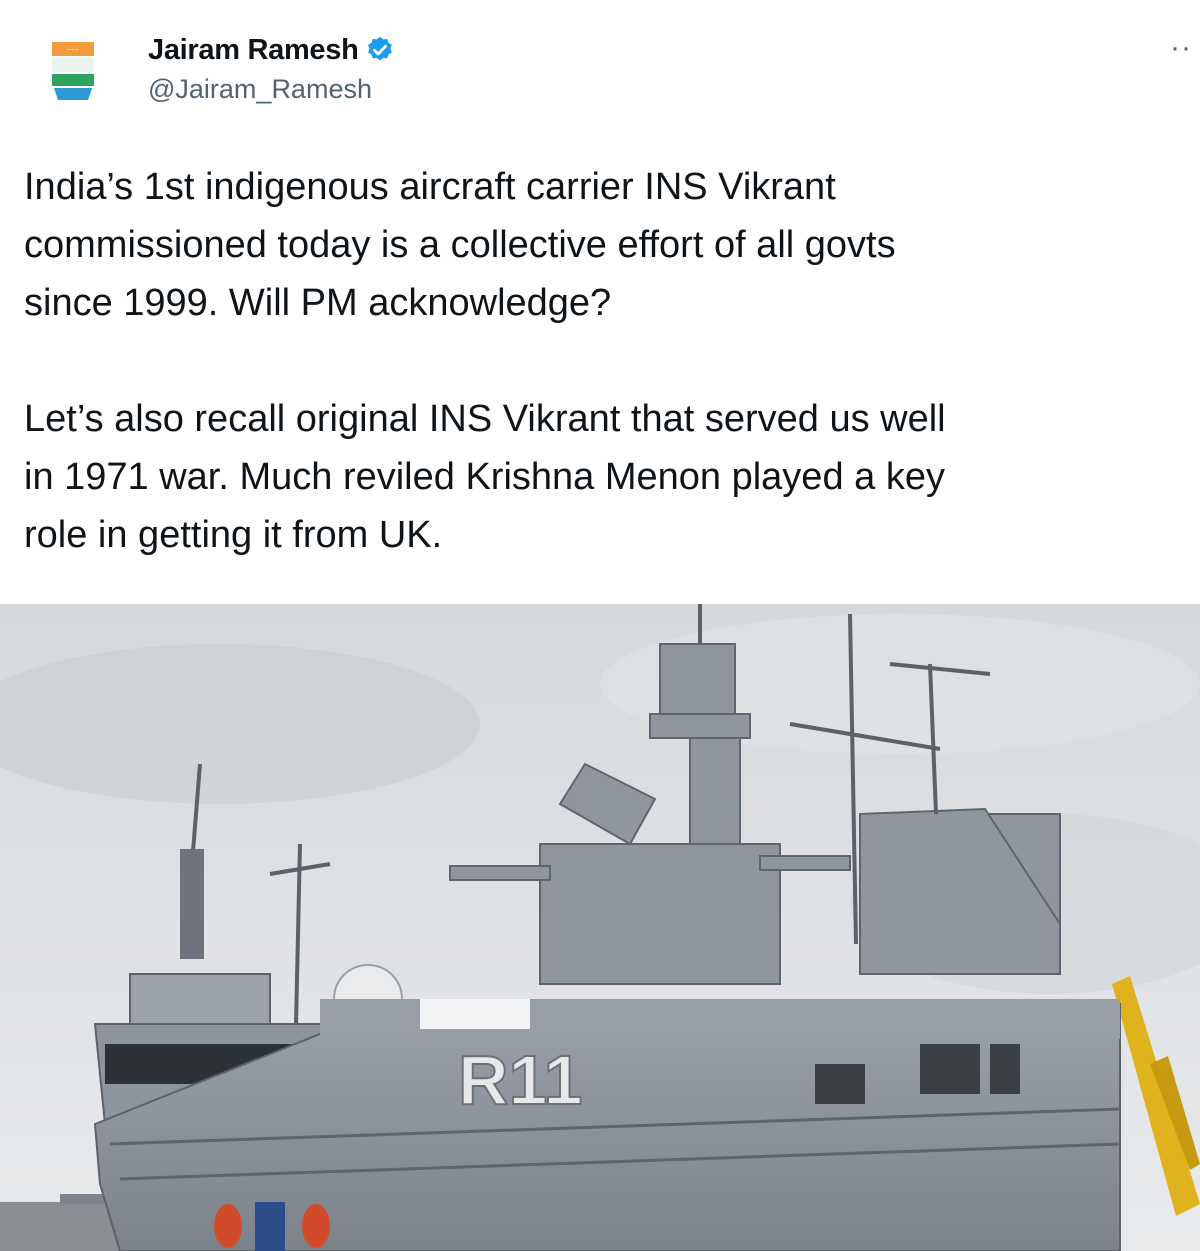 The width and height of the screenshot is (1200, 1251). Describe the element at coordinates (1181, 48) in the screenshot. I see `more-options-icon: ··` at that location.